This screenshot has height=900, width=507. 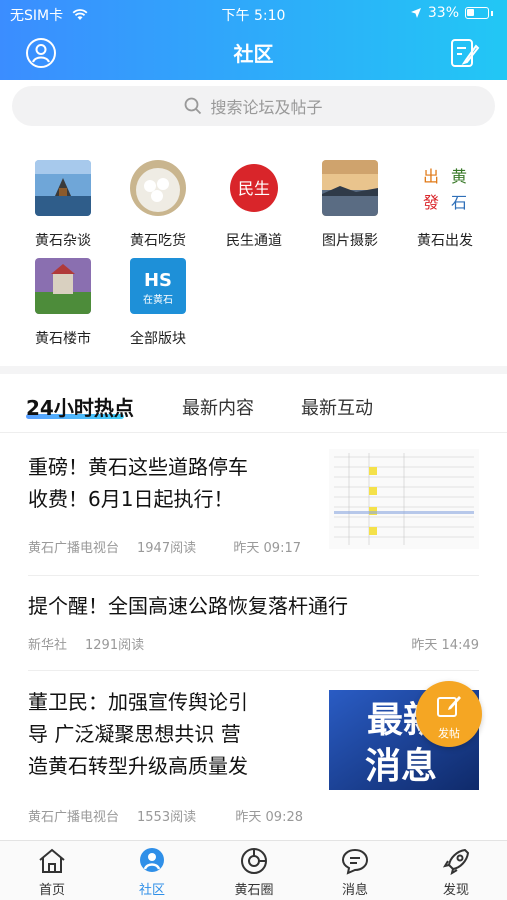 I want to click on forum-thumb-minsheng: 民生, so click(x=254, y=188).